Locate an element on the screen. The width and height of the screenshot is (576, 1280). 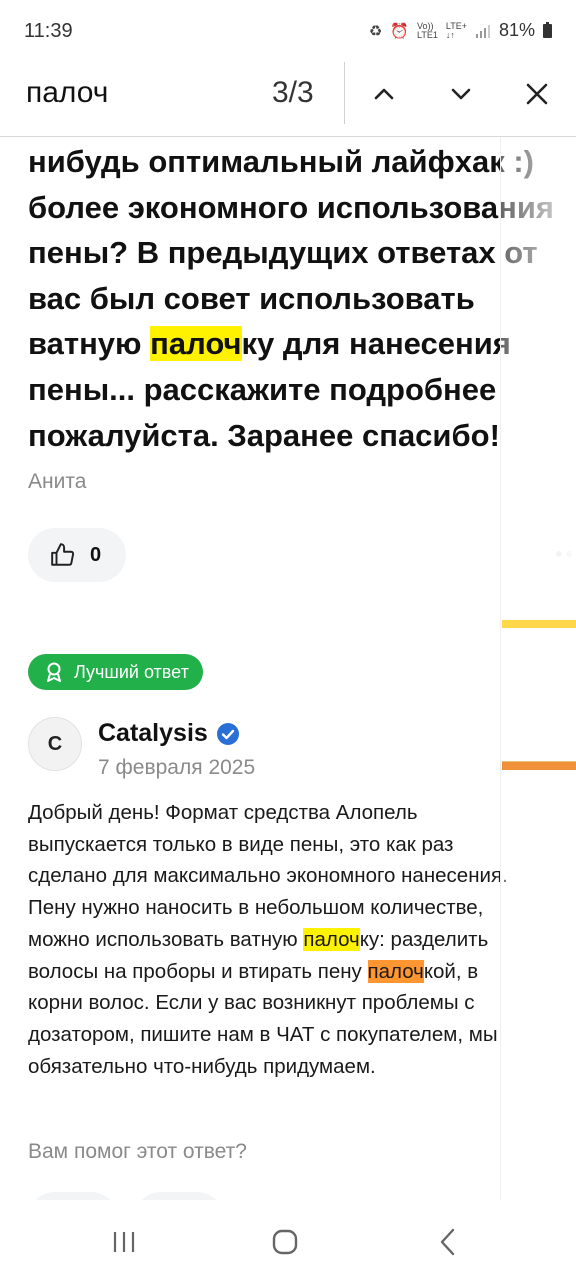
helpful-question: Вам помог этот ответ? is located at coordinates (137, 1151).